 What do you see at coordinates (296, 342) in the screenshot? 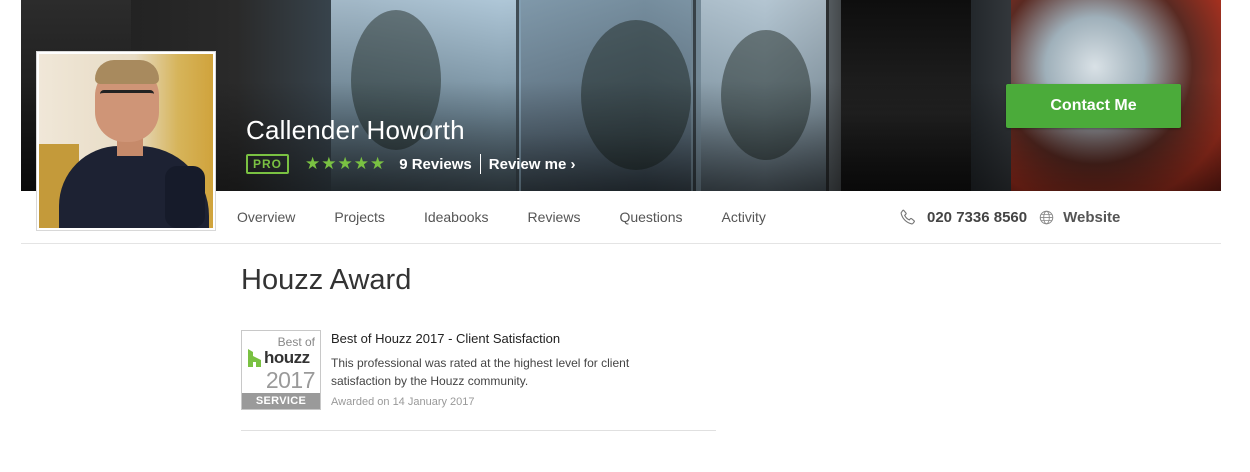
I see `badge-best-of: Best of` at bounding box center [296, 342].